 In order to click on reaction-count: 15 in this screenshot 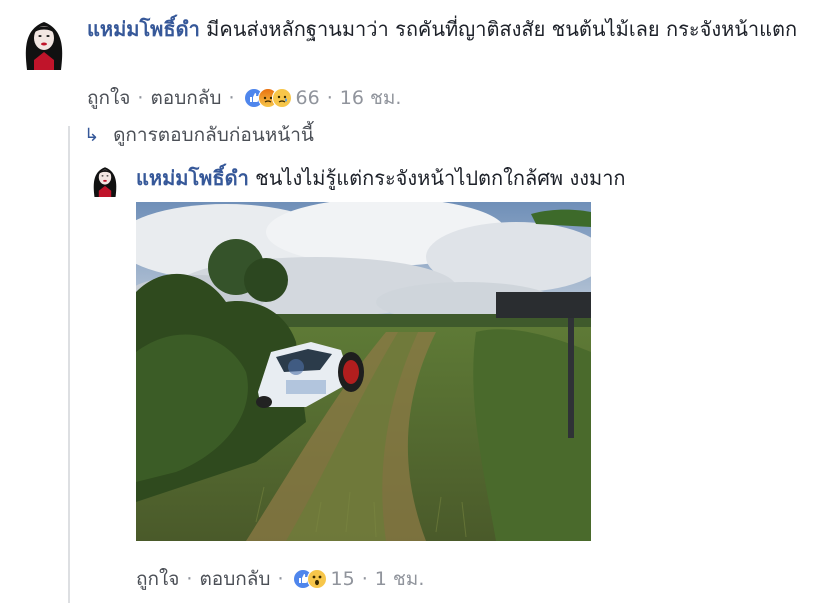, I will do `click(343, 579)`.